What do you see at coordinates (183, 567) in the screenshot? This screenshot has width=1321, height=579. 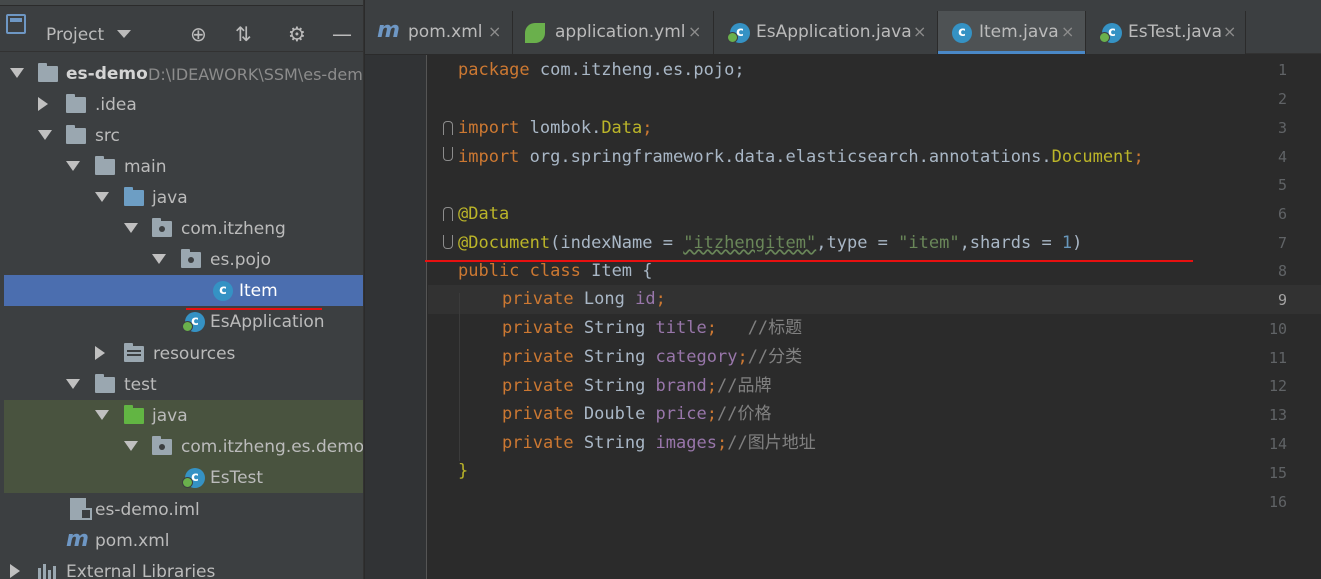 I see `tree-item-external-libraries: External Libraries` at bounding box center [183, 567].